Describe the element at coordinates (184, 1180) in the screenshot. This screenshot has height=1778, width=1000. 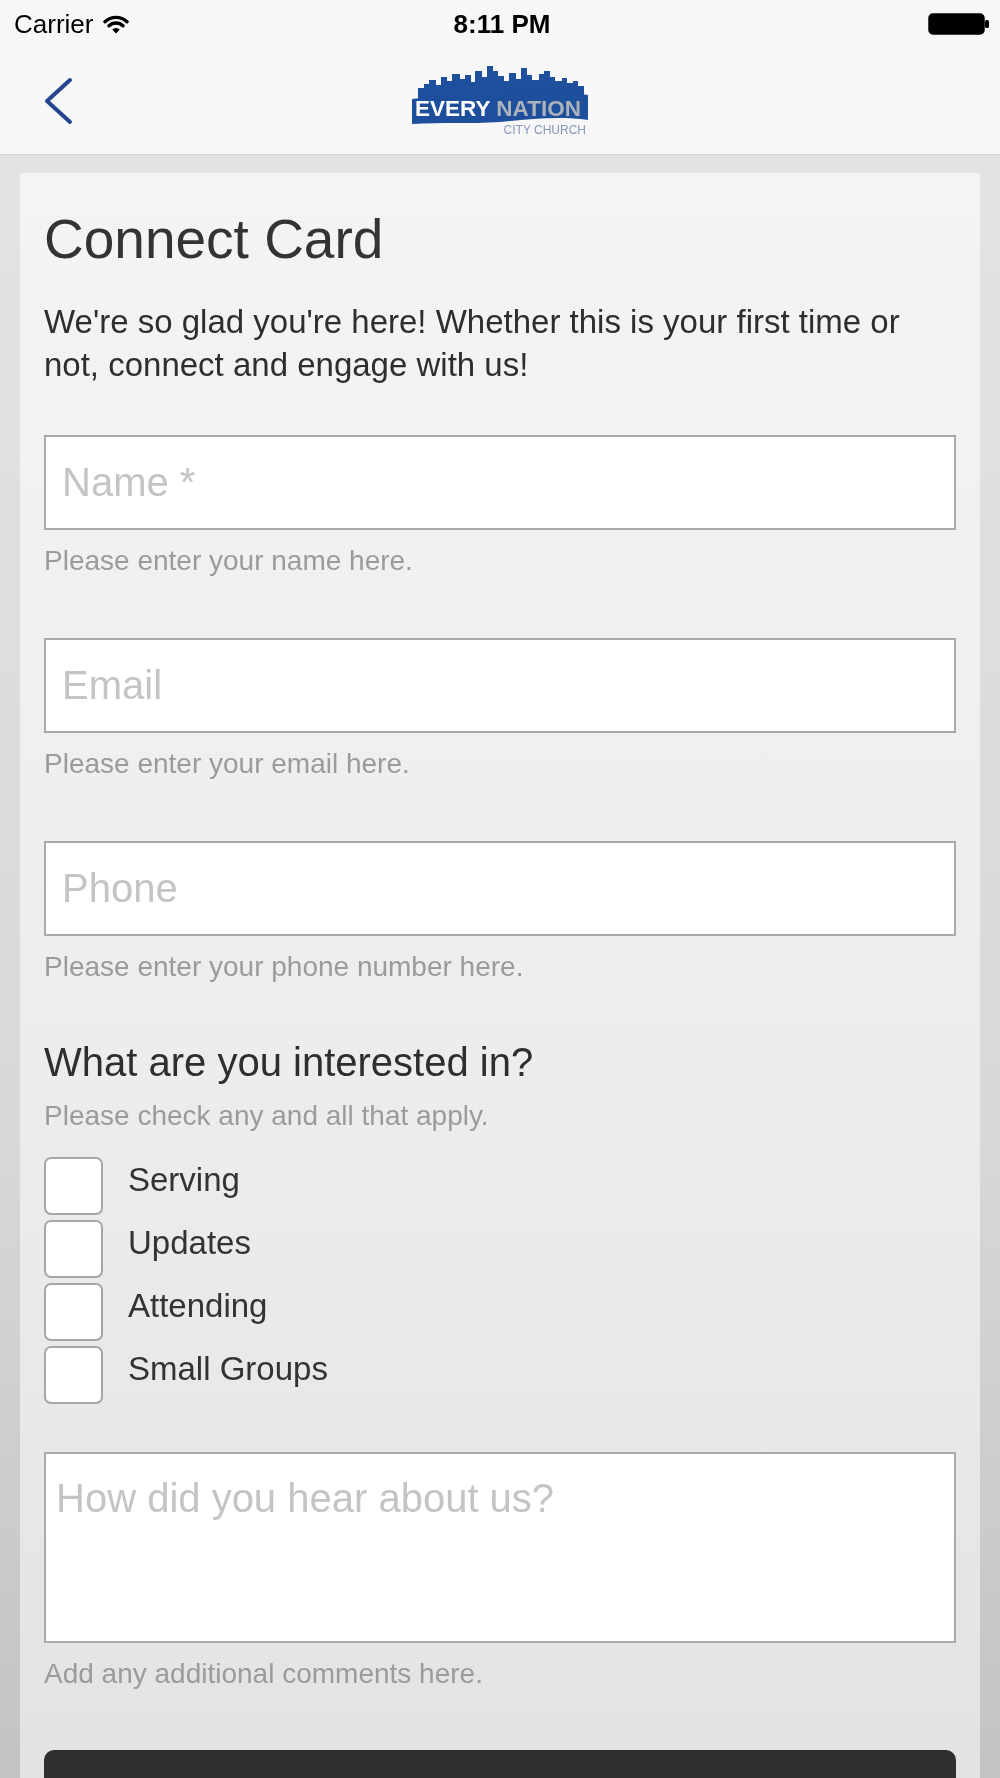
I see `option-label: Serving` at that location.